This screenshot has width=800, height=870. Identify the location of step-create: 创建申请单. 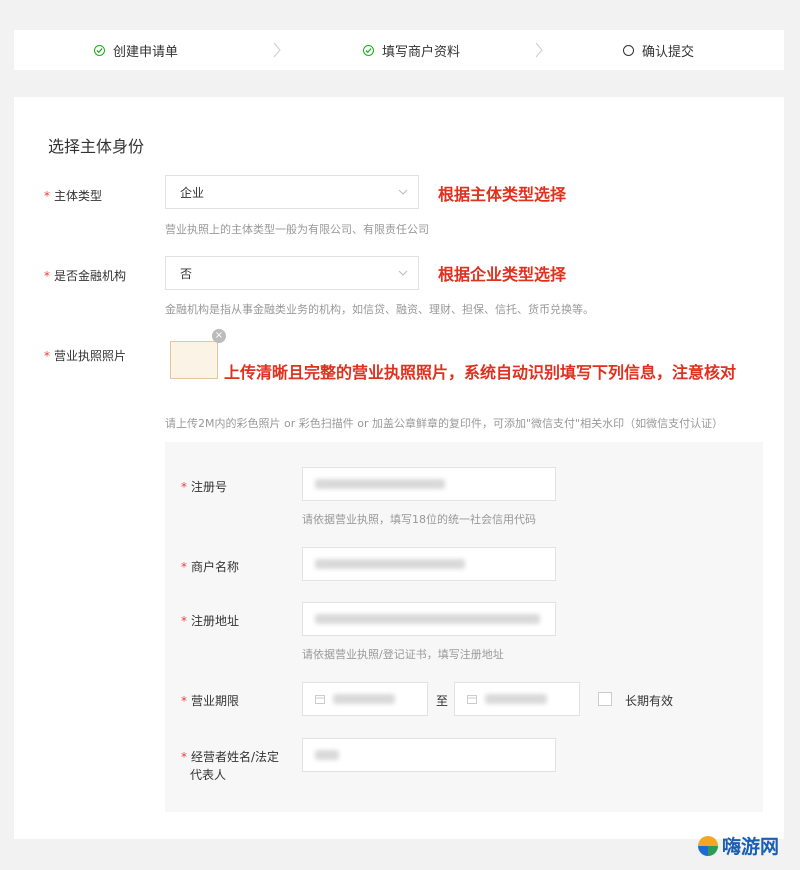
(136, 50).